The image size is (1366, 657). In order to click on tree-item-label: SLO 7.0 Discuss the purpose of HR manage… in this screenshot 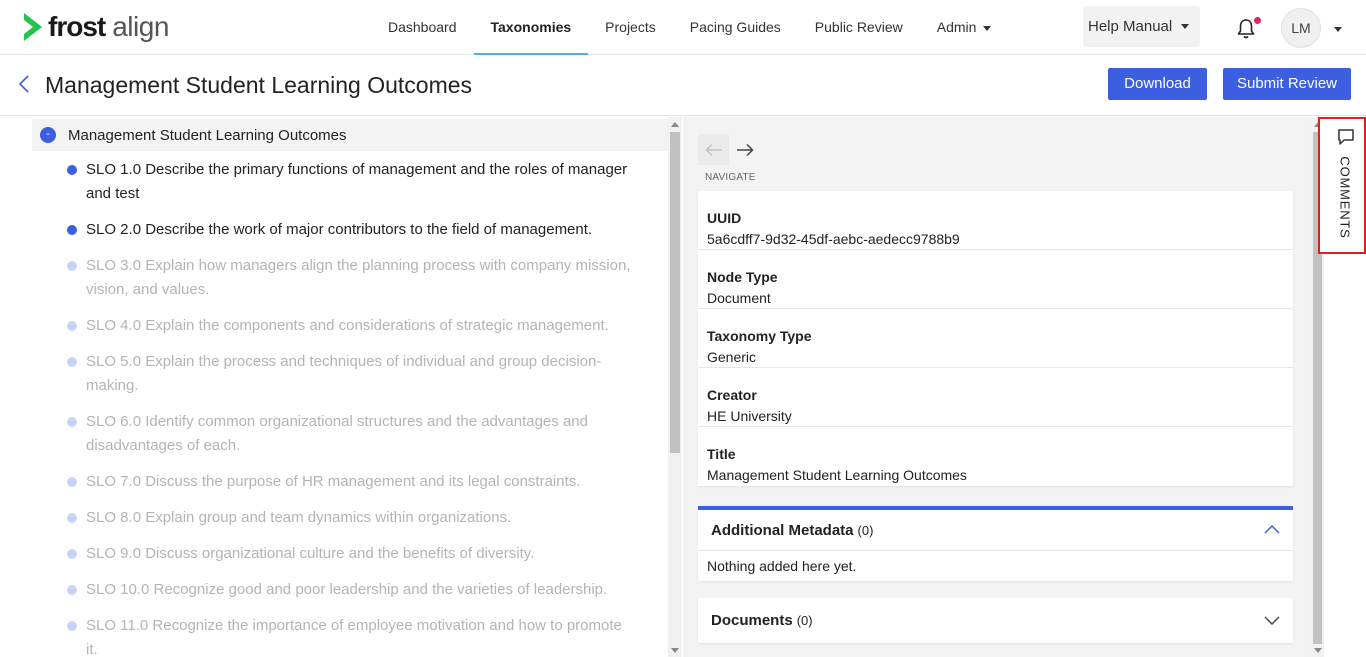, I will do `click(333, 481)`.